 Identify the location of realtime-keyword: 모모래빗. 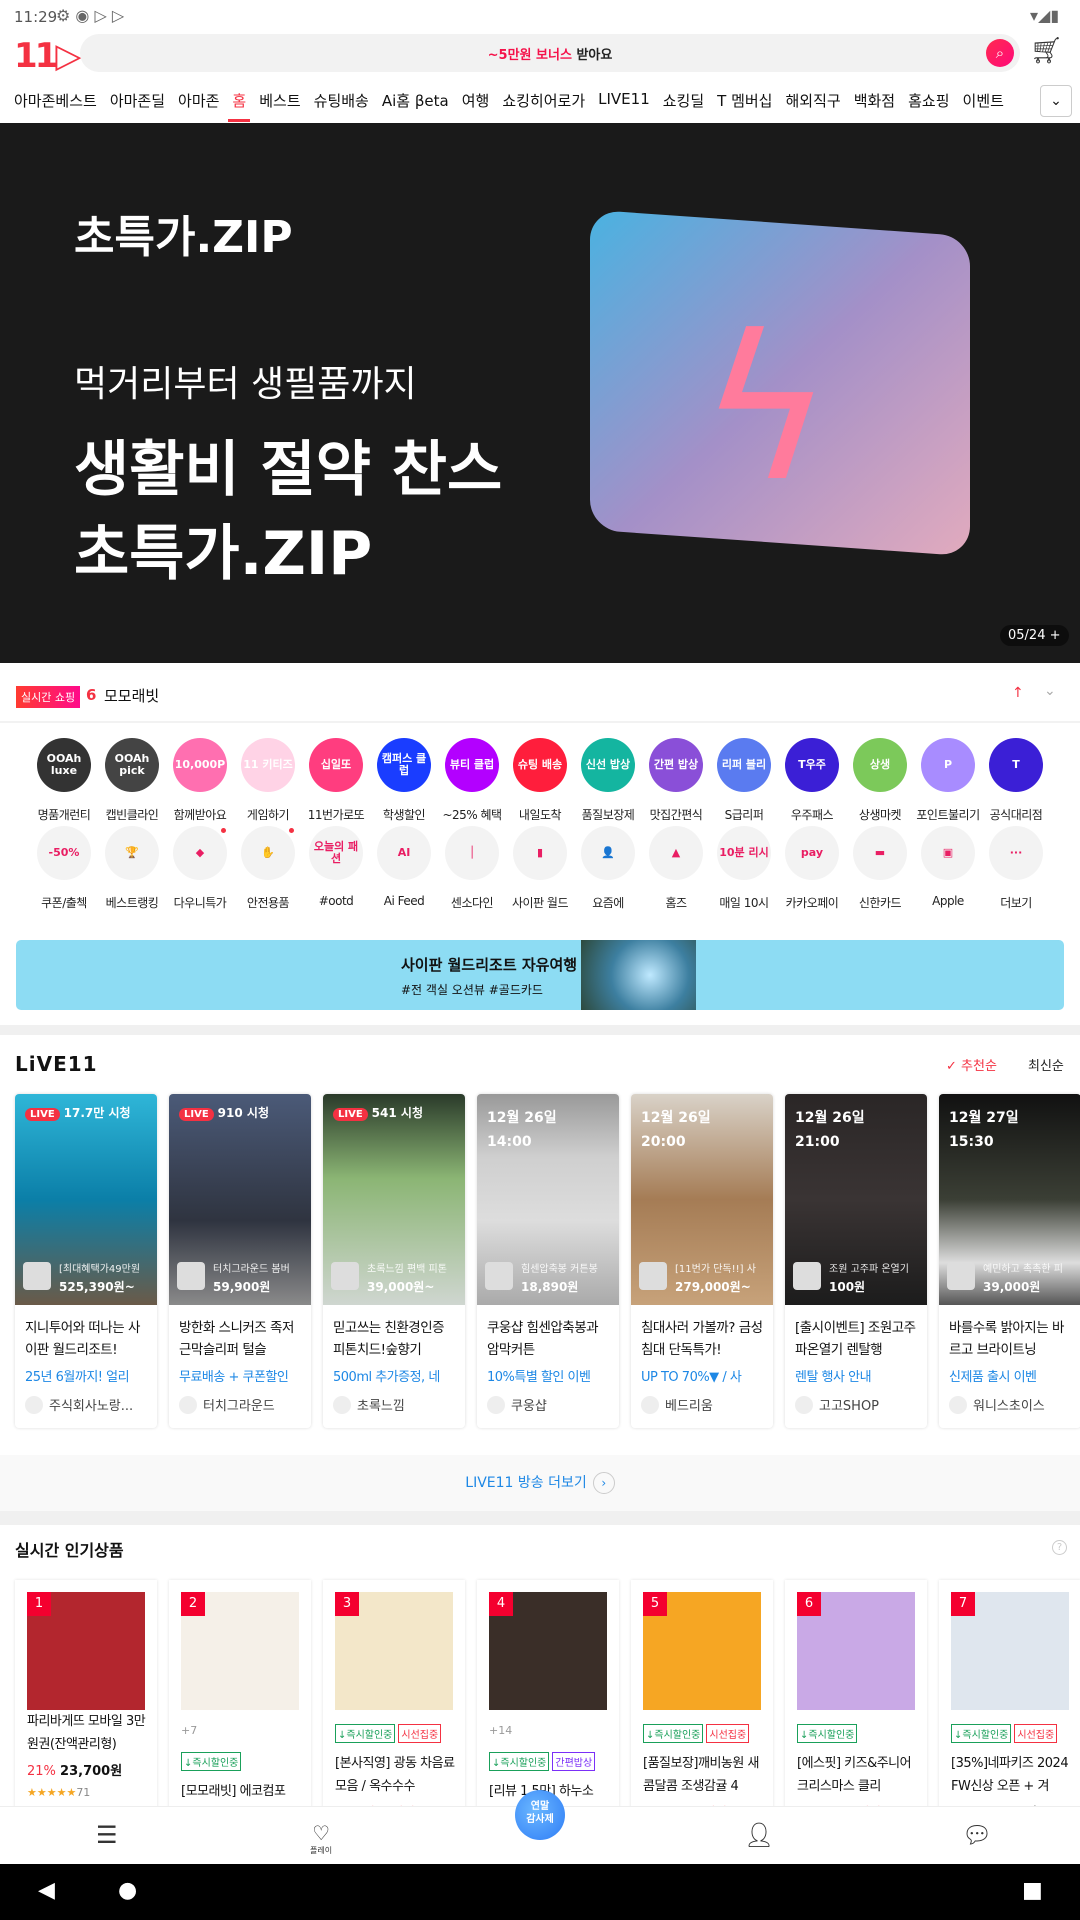
(131, 695).